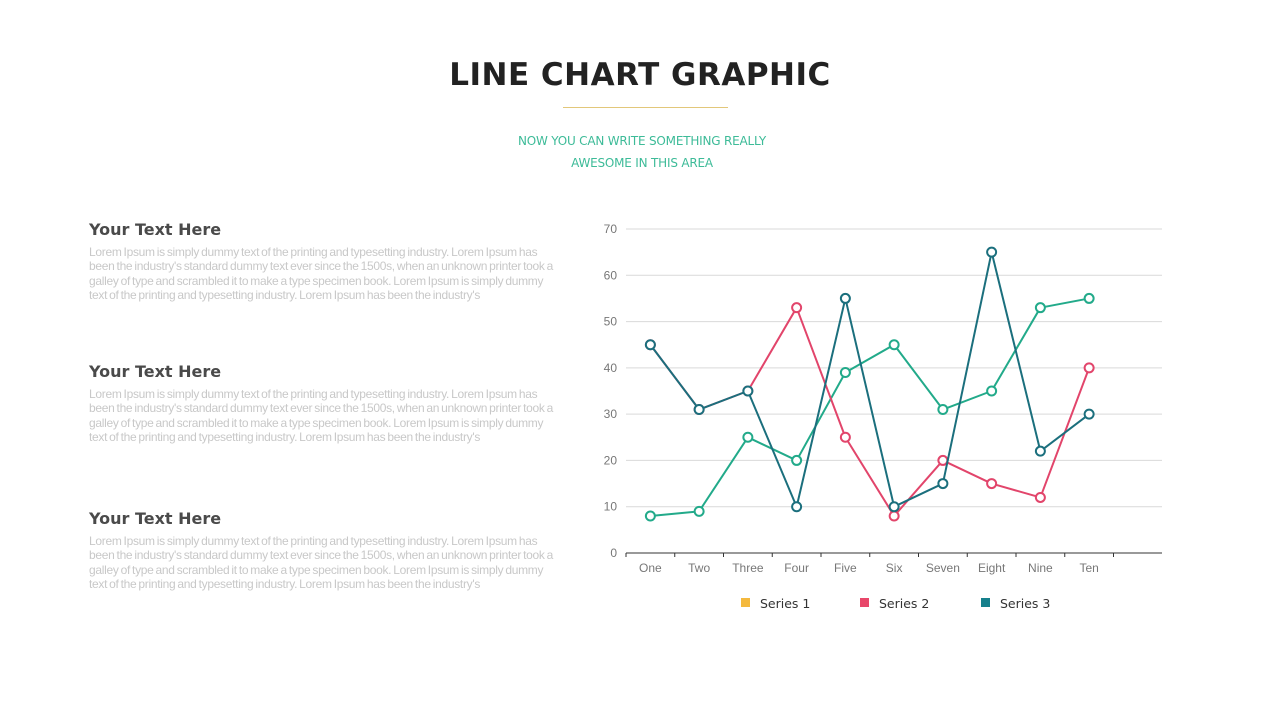  I want to click on x-tick-label: One, so click(650, 568).